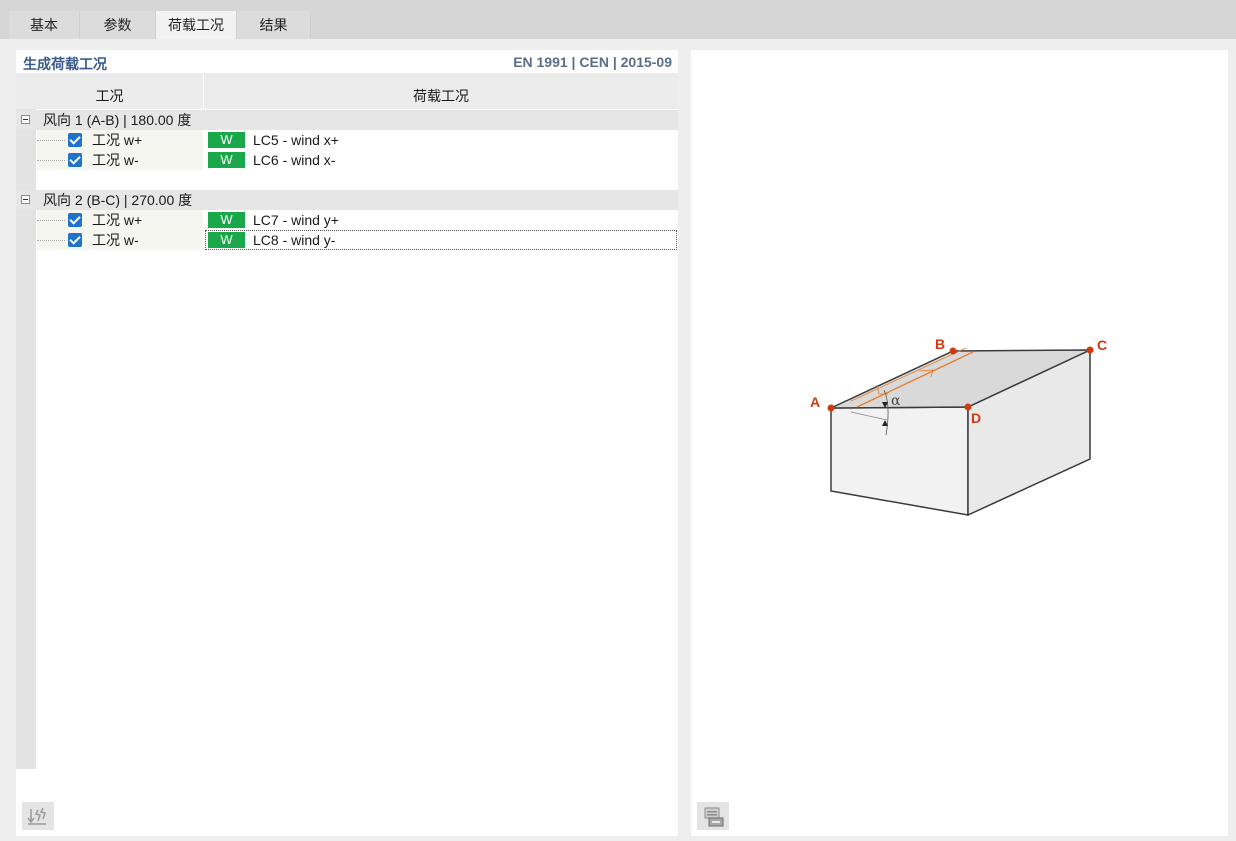 The height and width of the screenshot is (841, 1236). I want to click on load-case-cell: W LC7 - wind y+, so click(441, 220).